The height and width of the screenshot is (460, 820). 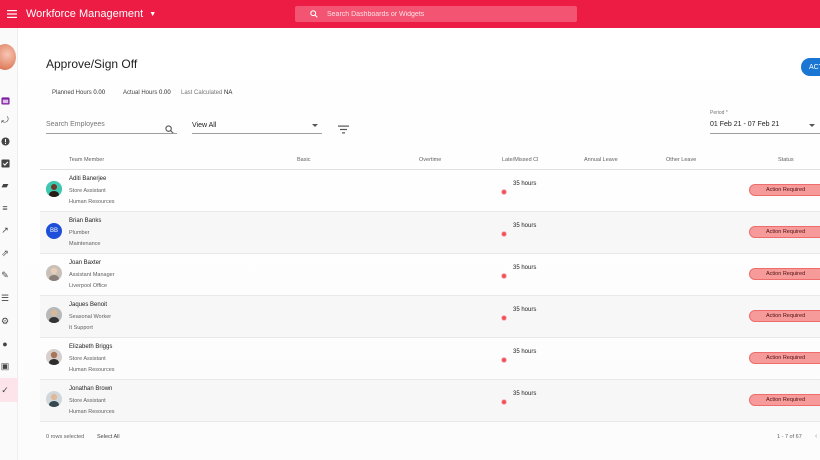 What do you see at coordinates (85, 221) in the screenshot?
I see `member-name: Brian Banks` at bounding box center [85, 221].